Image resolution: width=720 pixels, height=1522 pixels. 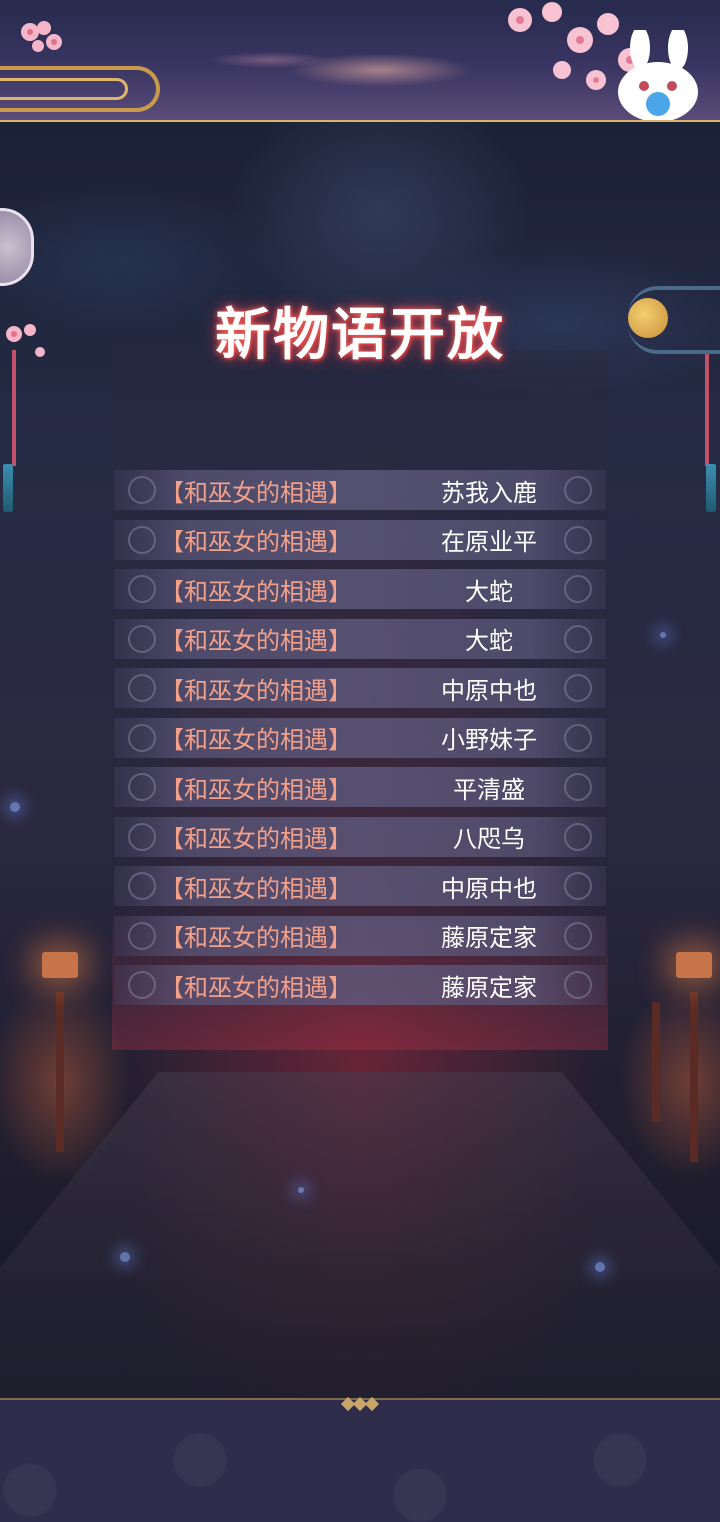 What do you see at coordinates (360, 737) in the screenshot?
I see `list-item: 【和巫女的相遇】 小野妹子` at bounding box center [360, 737].